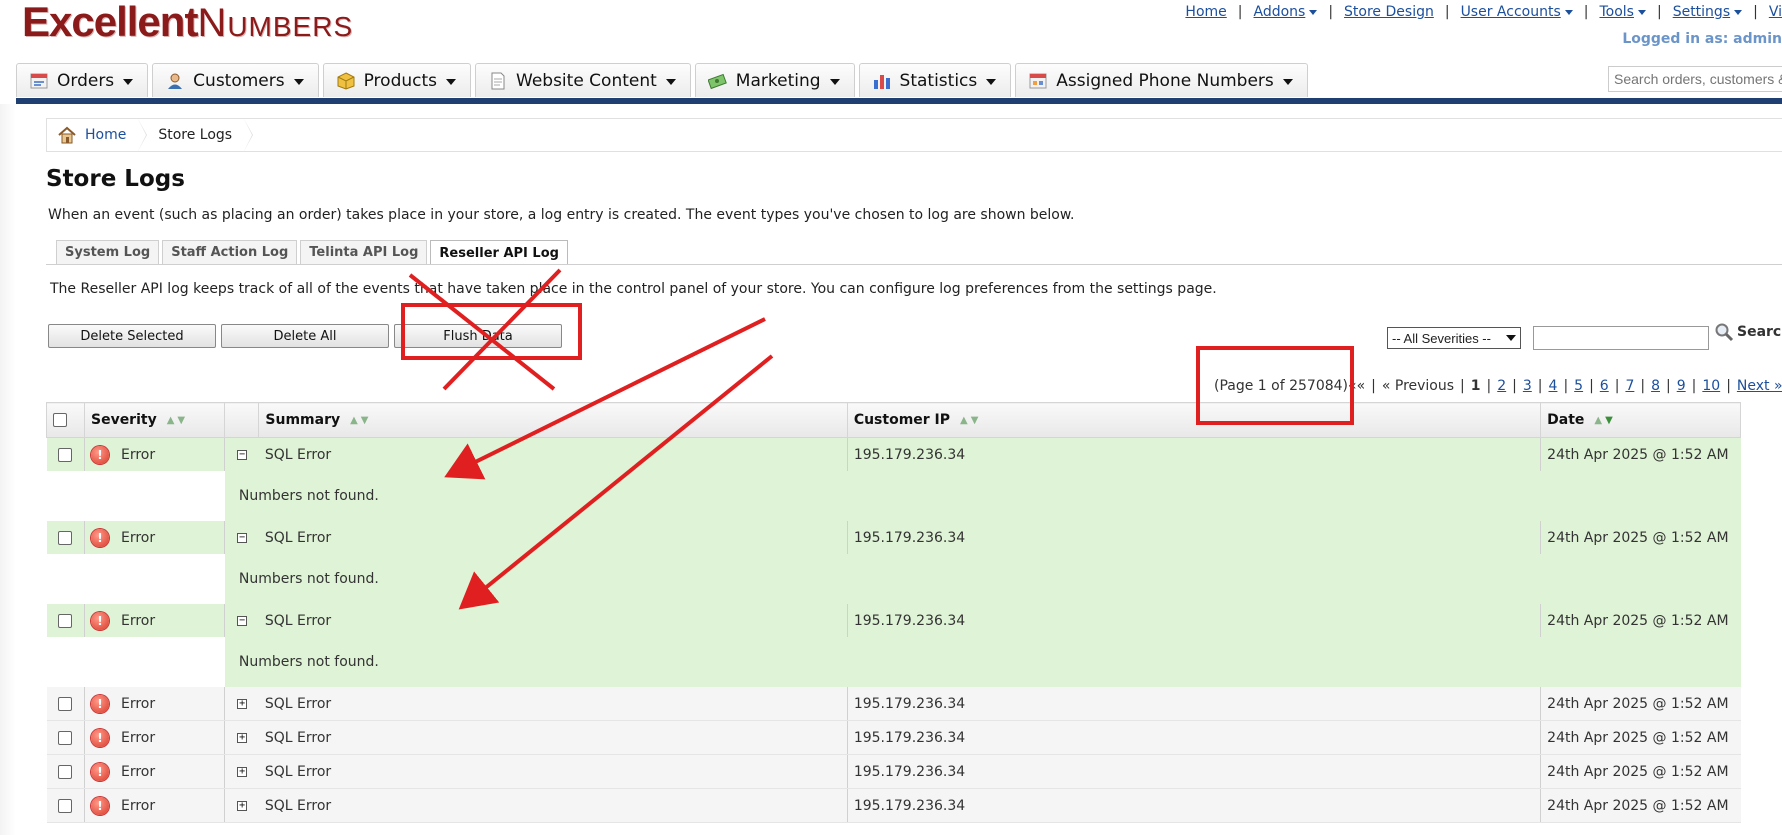 Image resolution: width=1782 pixels, height=835 pixels. I want to click on tab-reseller-api-log: Reseller API Log, so click(499, 252).